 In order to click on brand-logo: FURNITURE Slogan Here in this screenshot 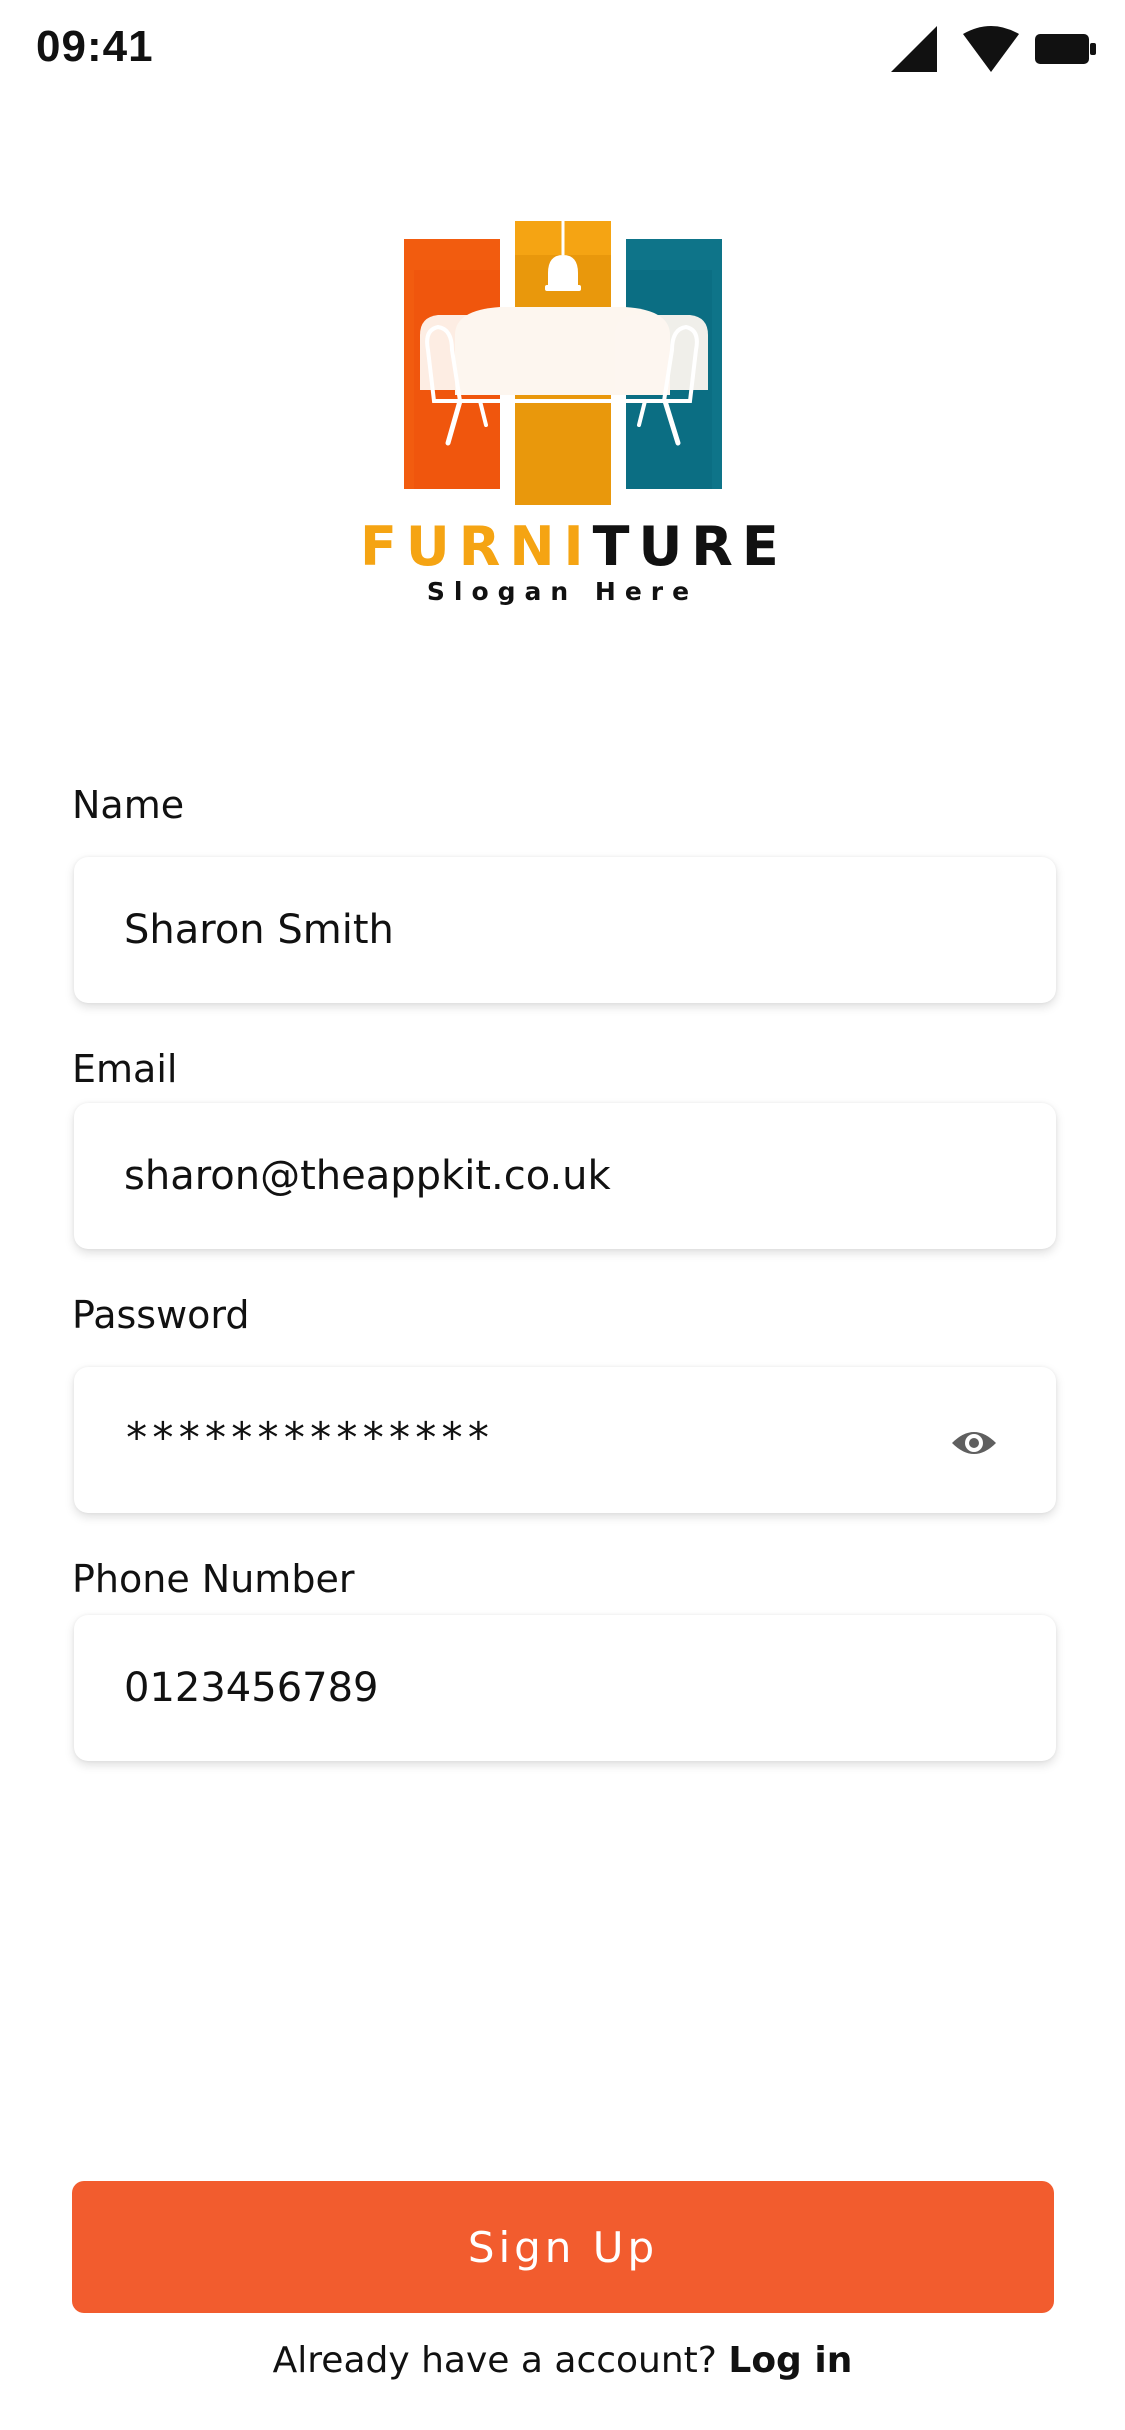, I will do `click(569, 415)`.